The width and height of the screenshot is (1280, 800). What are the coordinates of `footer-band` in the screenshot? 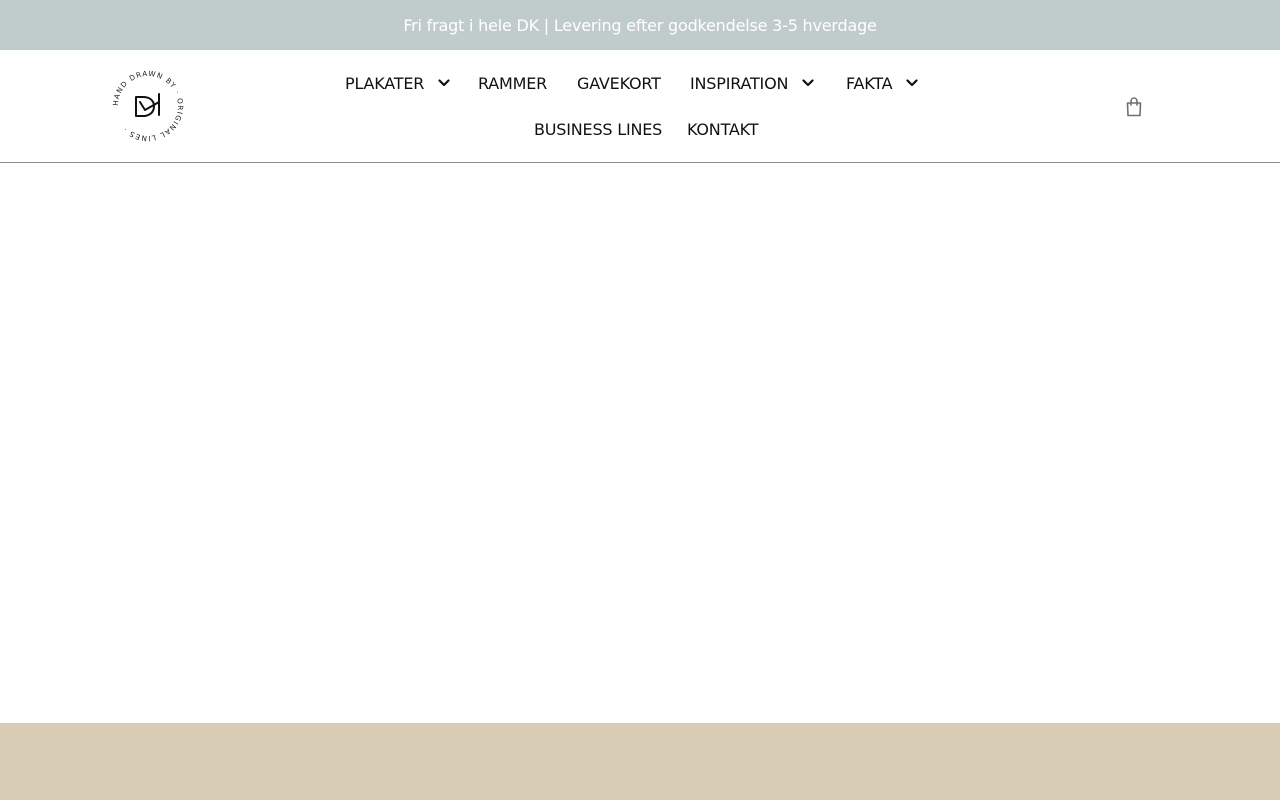 It's located at (640, 761).